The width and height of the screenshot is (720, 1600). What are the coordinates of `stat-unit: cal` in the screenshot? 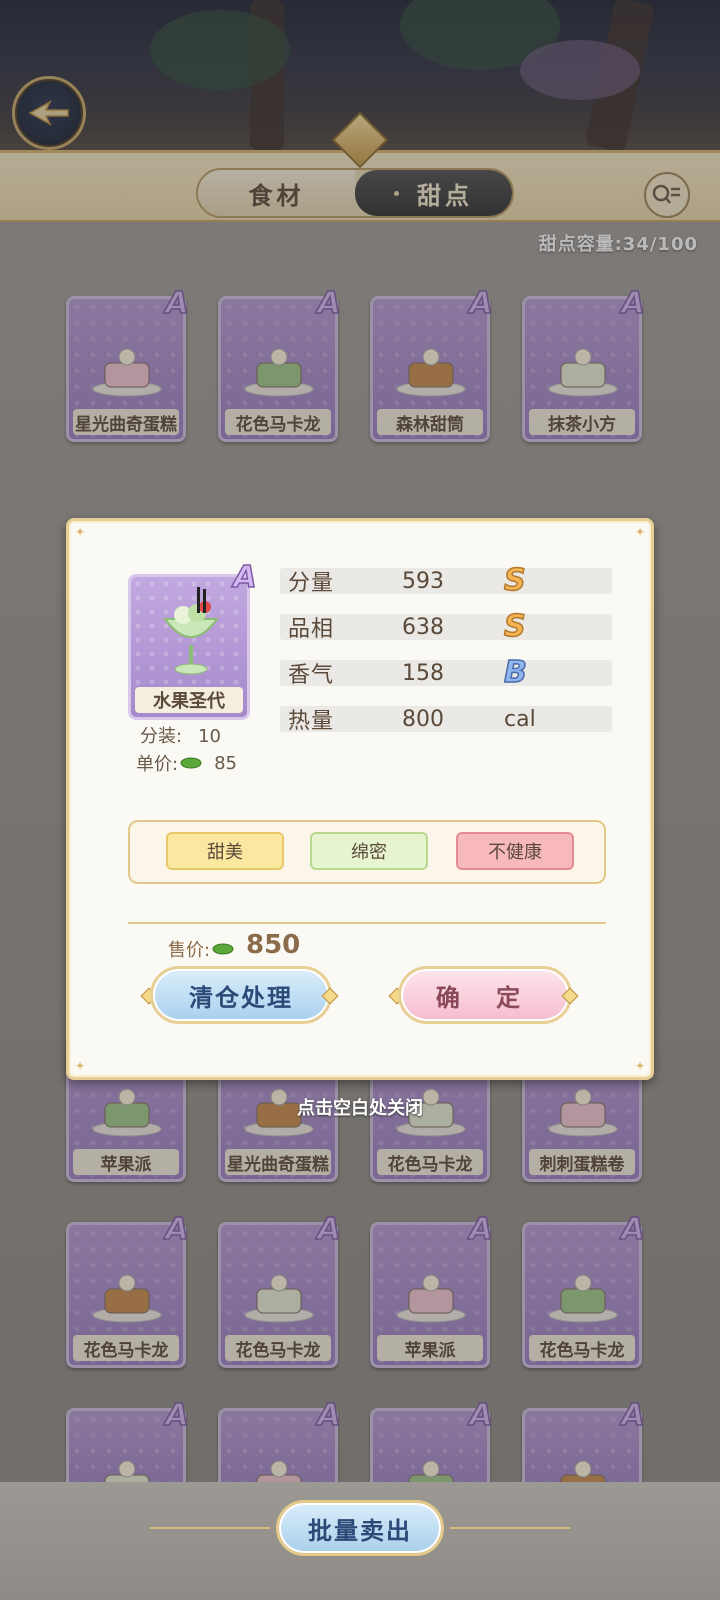 It's located at (520, 719).